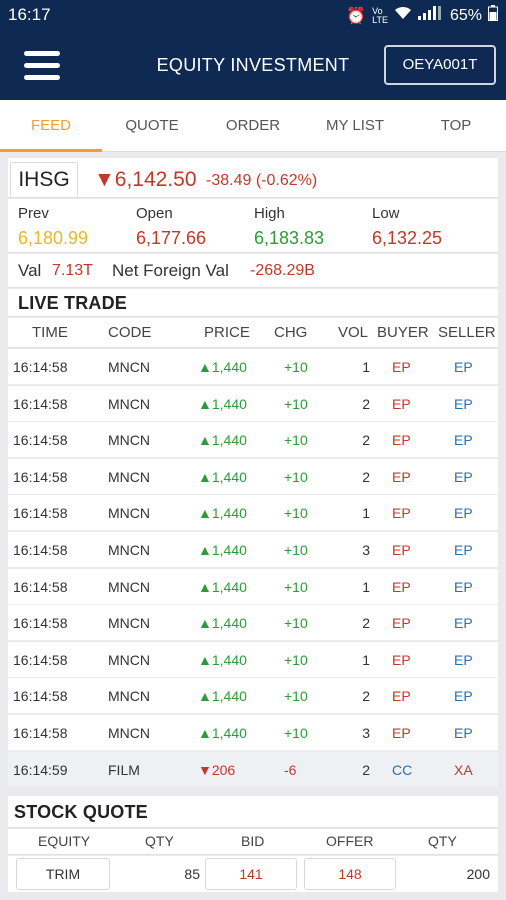 The height and width of the screenshot is (900, 506). Describe the element at coordinates (124, 770) in the screenshot. I see `trade-code: FILM` at that location.